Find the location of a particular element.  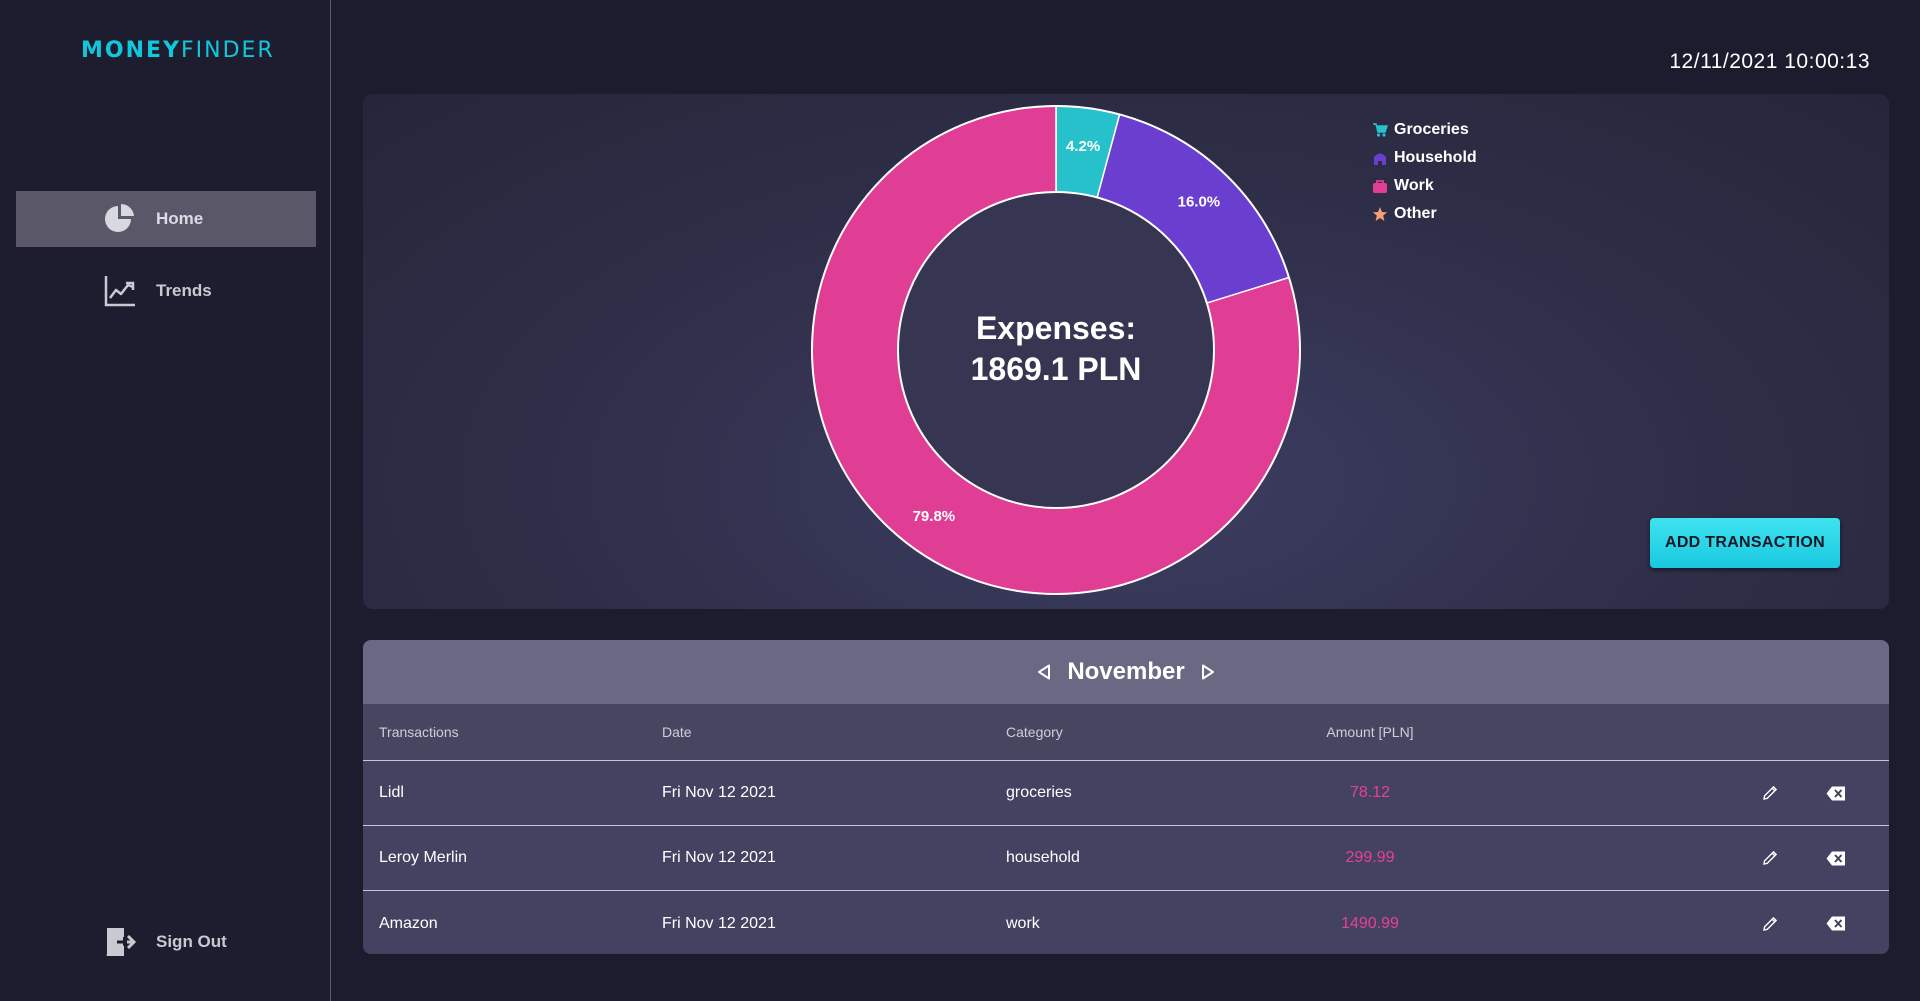

chart-center-title: Expenses: is located at coordinates (1056, 328).